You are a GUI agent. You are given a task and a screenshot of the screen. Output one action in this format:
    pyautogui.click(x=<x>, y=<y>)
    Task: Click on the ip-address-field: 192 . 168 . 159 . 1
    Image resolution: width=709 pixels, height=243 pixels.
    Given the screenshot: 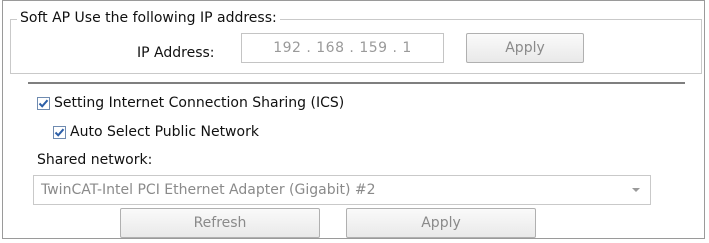 What is the action you would take?
    pyautogui.click(x=342, y=48)
    